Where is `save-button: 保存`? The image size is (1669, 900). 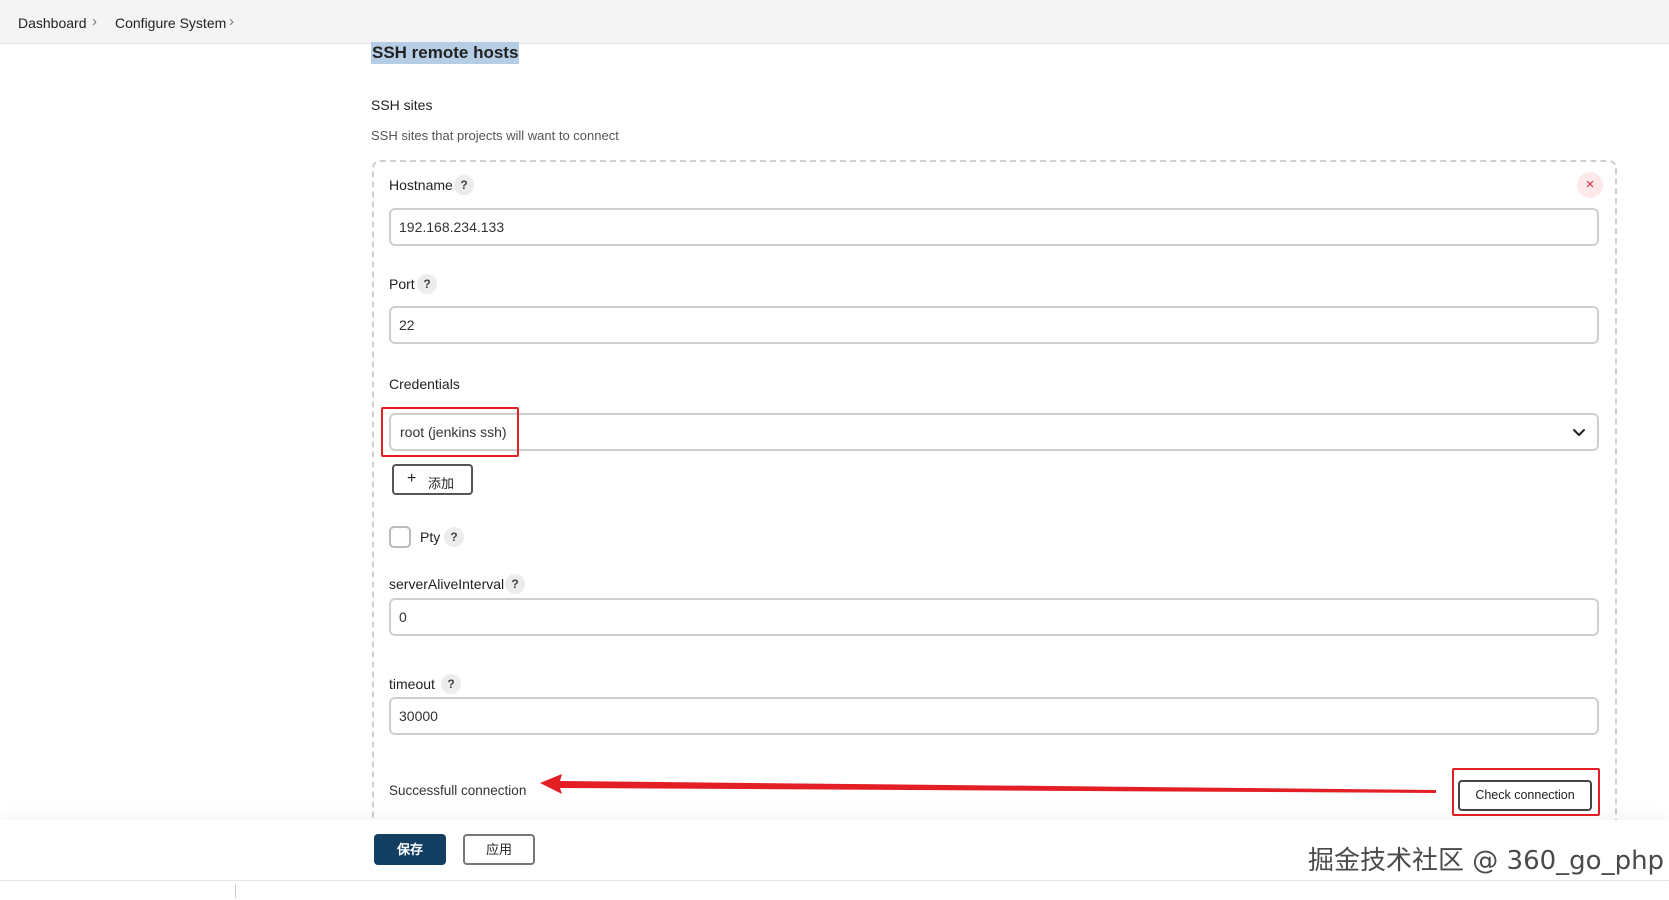
save-button: 保存 is located at coordinates (410, 849).